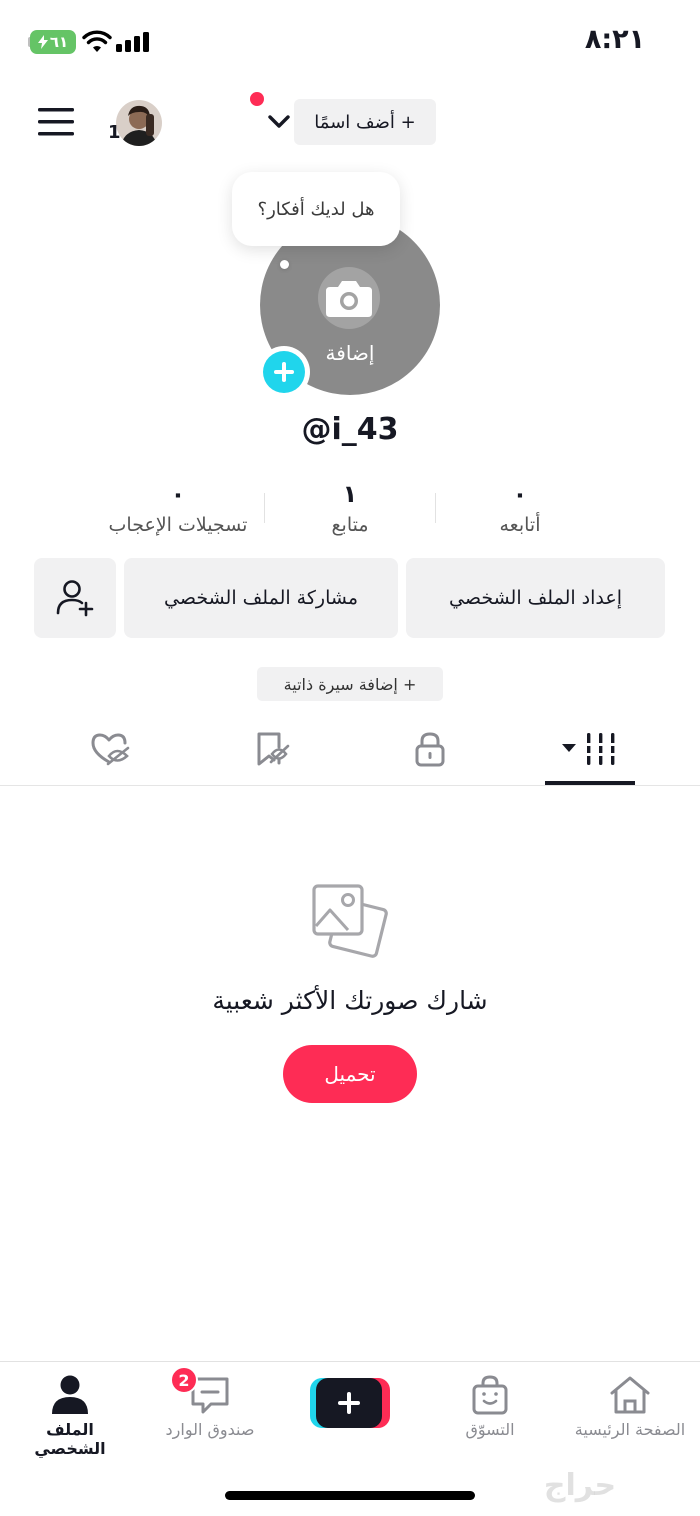  Describe the element at coordinates (279, 122) in the screenshot. I see `chevron-down-icon` at that location.